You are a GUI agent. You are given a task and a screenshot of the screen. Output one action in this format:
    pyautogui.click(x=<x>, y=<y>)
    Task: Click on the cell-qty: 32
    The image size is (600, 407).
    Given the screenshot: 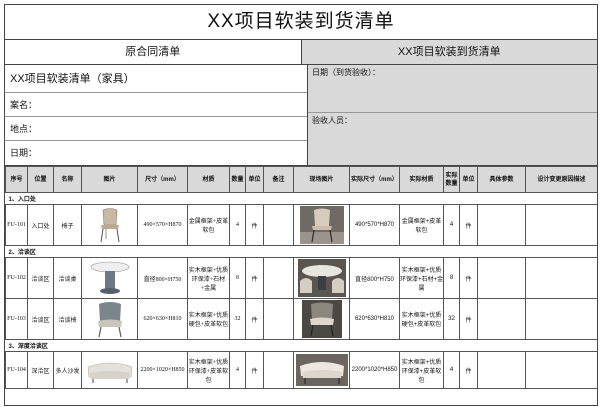 What is the action you would take?
    pyautogui.click(x=237, y=319)
    